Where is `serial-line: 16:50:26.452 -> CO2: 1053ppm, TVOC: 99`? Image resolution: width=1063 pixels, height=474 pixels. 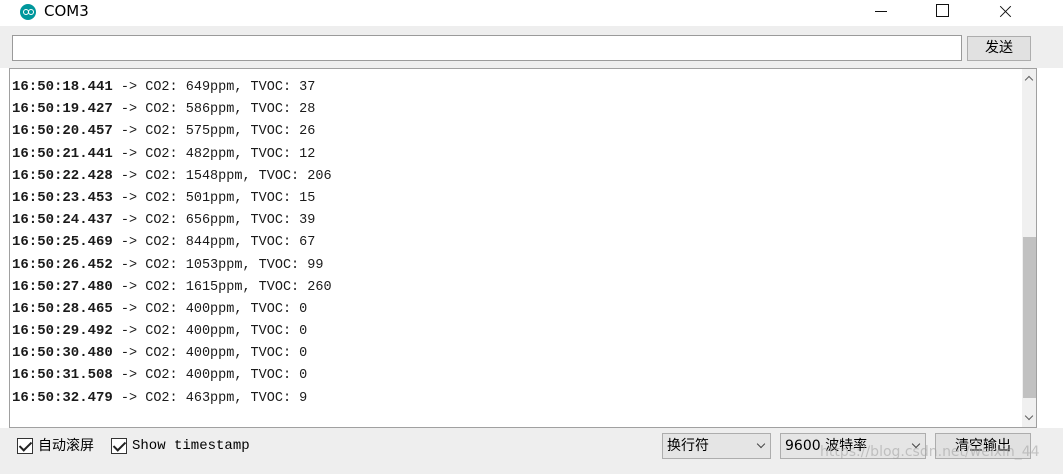
serial-line: 16:50:26.452 -> CO2: 1053ppm, TVOC: 99 is located at coordinates (512, 265).